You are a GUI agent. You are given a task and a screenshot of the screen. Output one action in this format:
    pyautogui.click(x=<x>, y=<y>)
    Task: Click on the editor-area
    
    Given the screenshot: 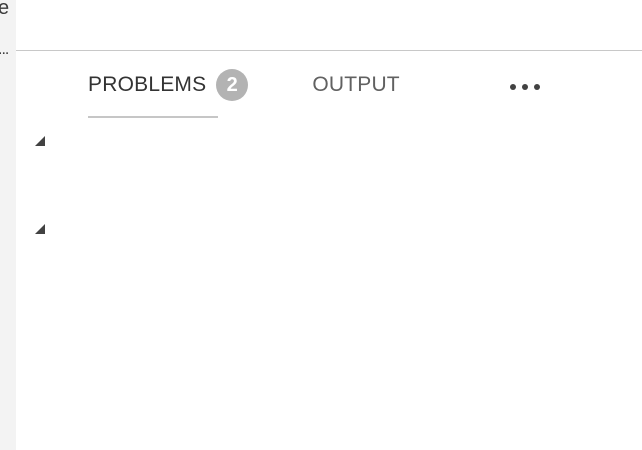 What is the action you would take?
    pyautogui.click(x=329, y=25)
    